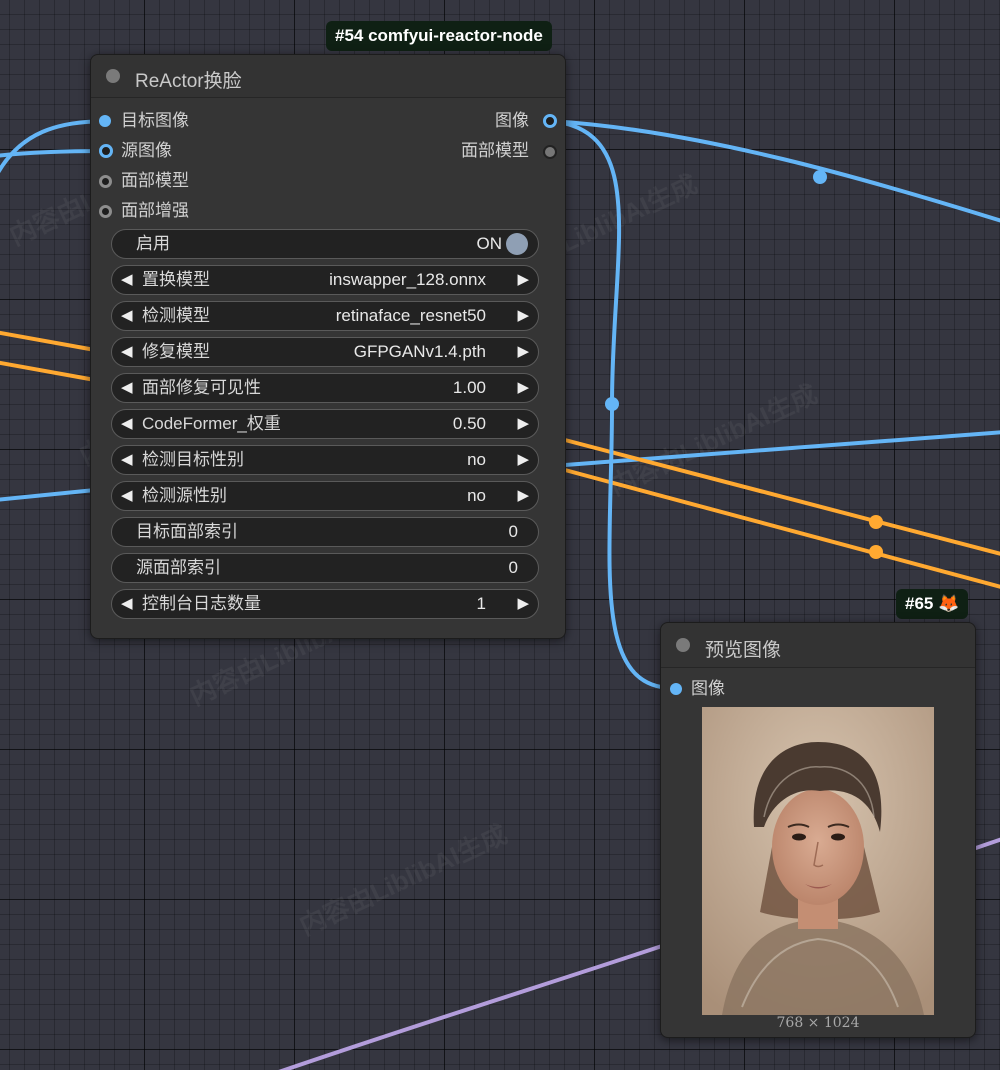 The height and width of the screenshot is (1070, 1000). What do you see at coordinates (472, 1006) in the screenshot?
I see `link-latent` at bounding box center [472, 1006].